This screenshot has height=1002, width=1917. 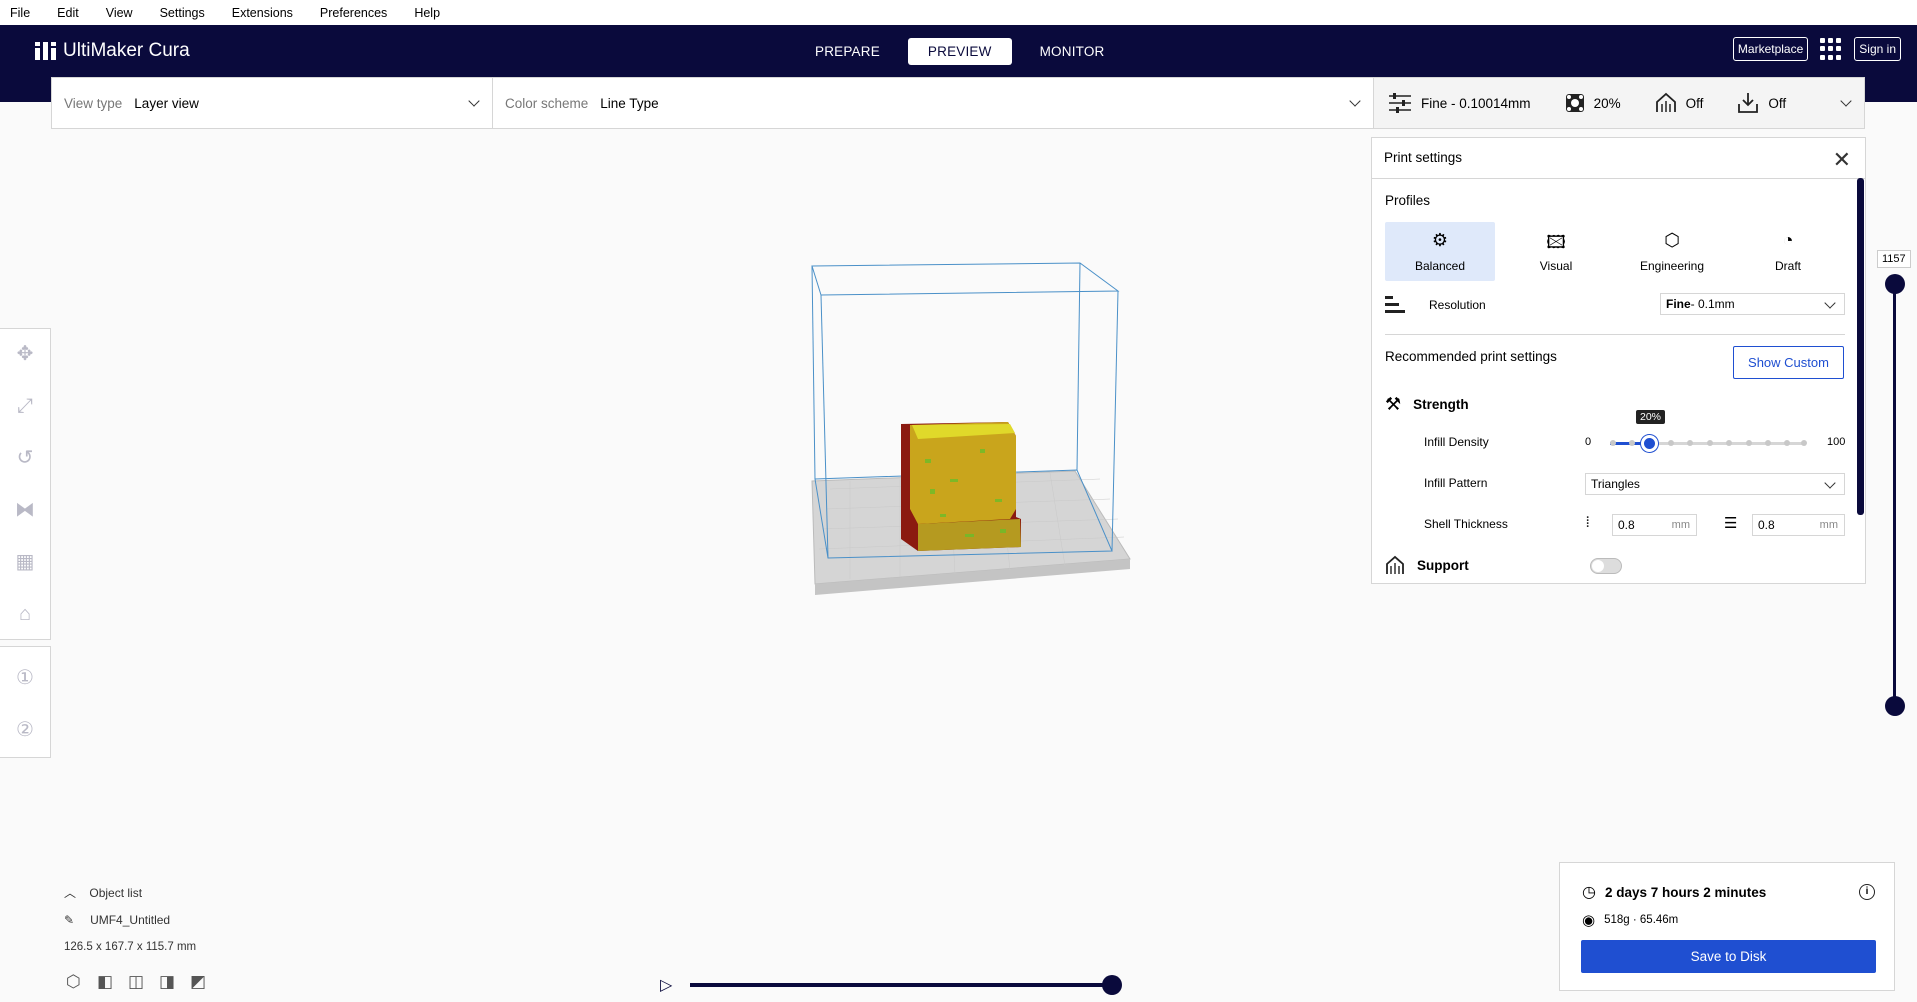 What do you see at coordinates (1728, 956) in the screenshot?
I see `save-to-disk-button: Save to Disk` at bounding box center [1728, 956].